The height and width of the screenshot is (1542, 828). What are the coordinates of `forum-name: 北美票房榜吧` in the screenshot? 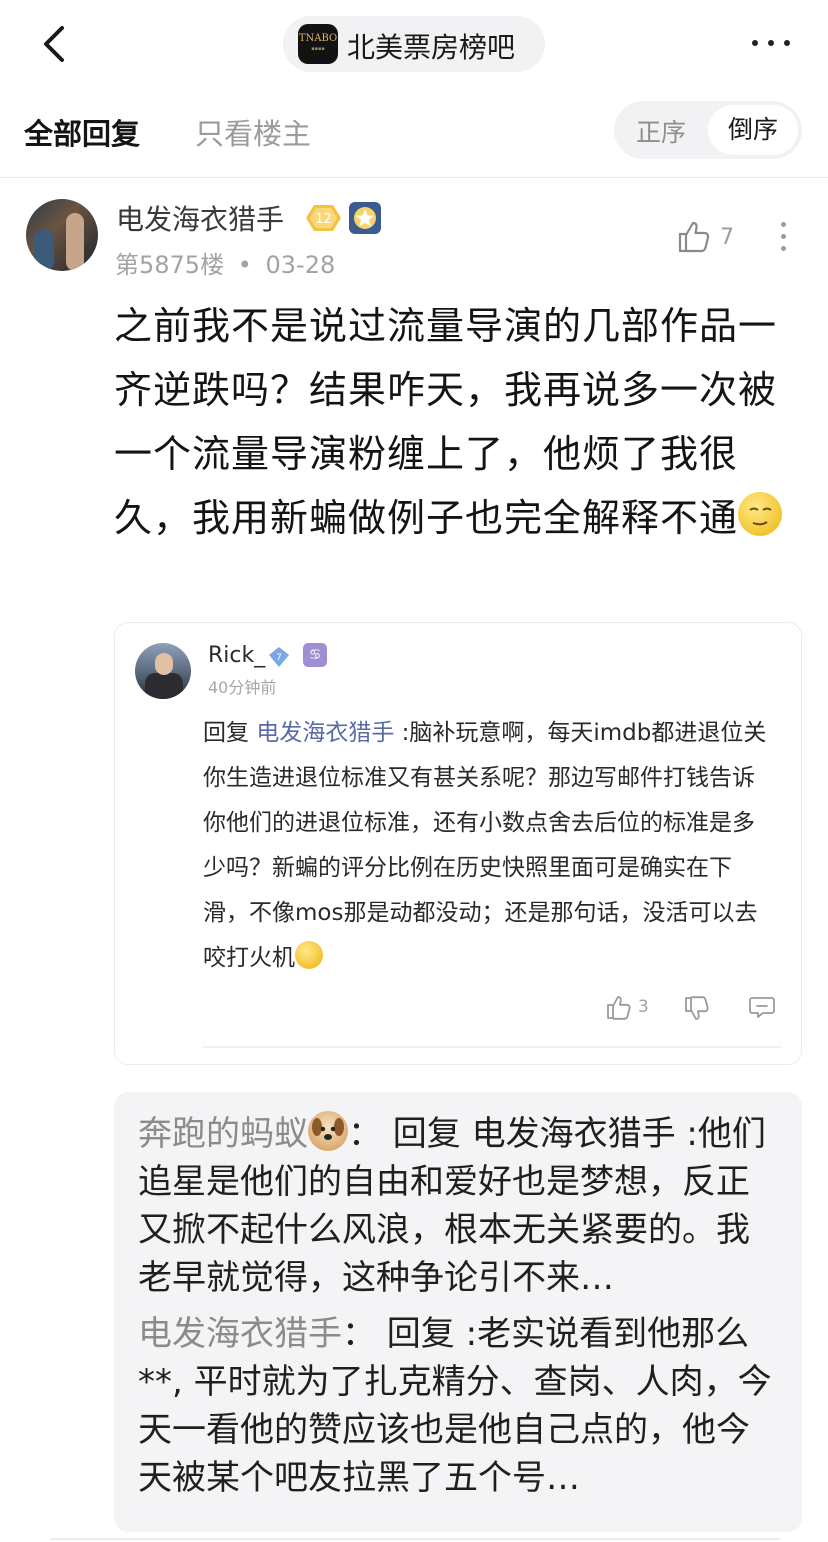 It's located at (431, 46).